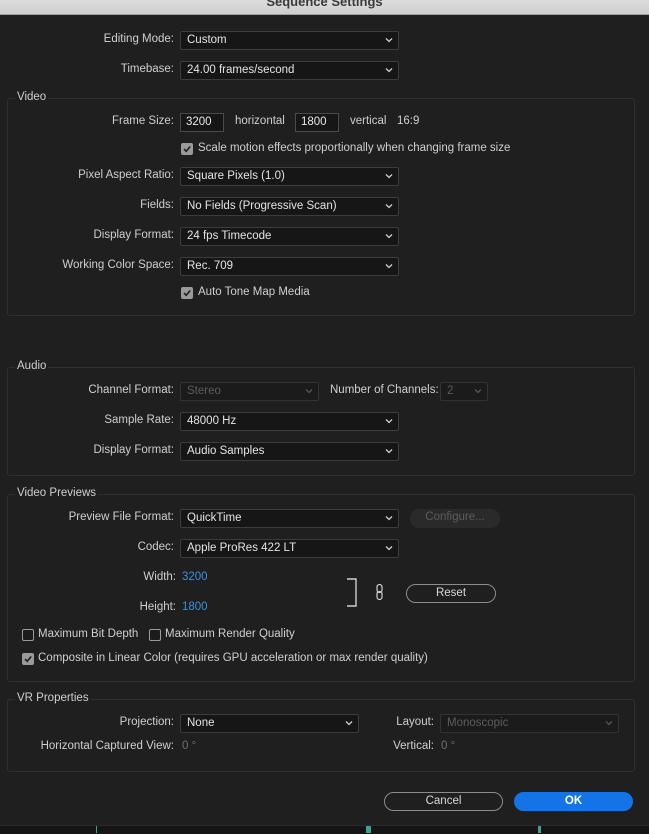  I want to click on max-bit-depth-label: Maximum Bit Depth, so click(88, 634).